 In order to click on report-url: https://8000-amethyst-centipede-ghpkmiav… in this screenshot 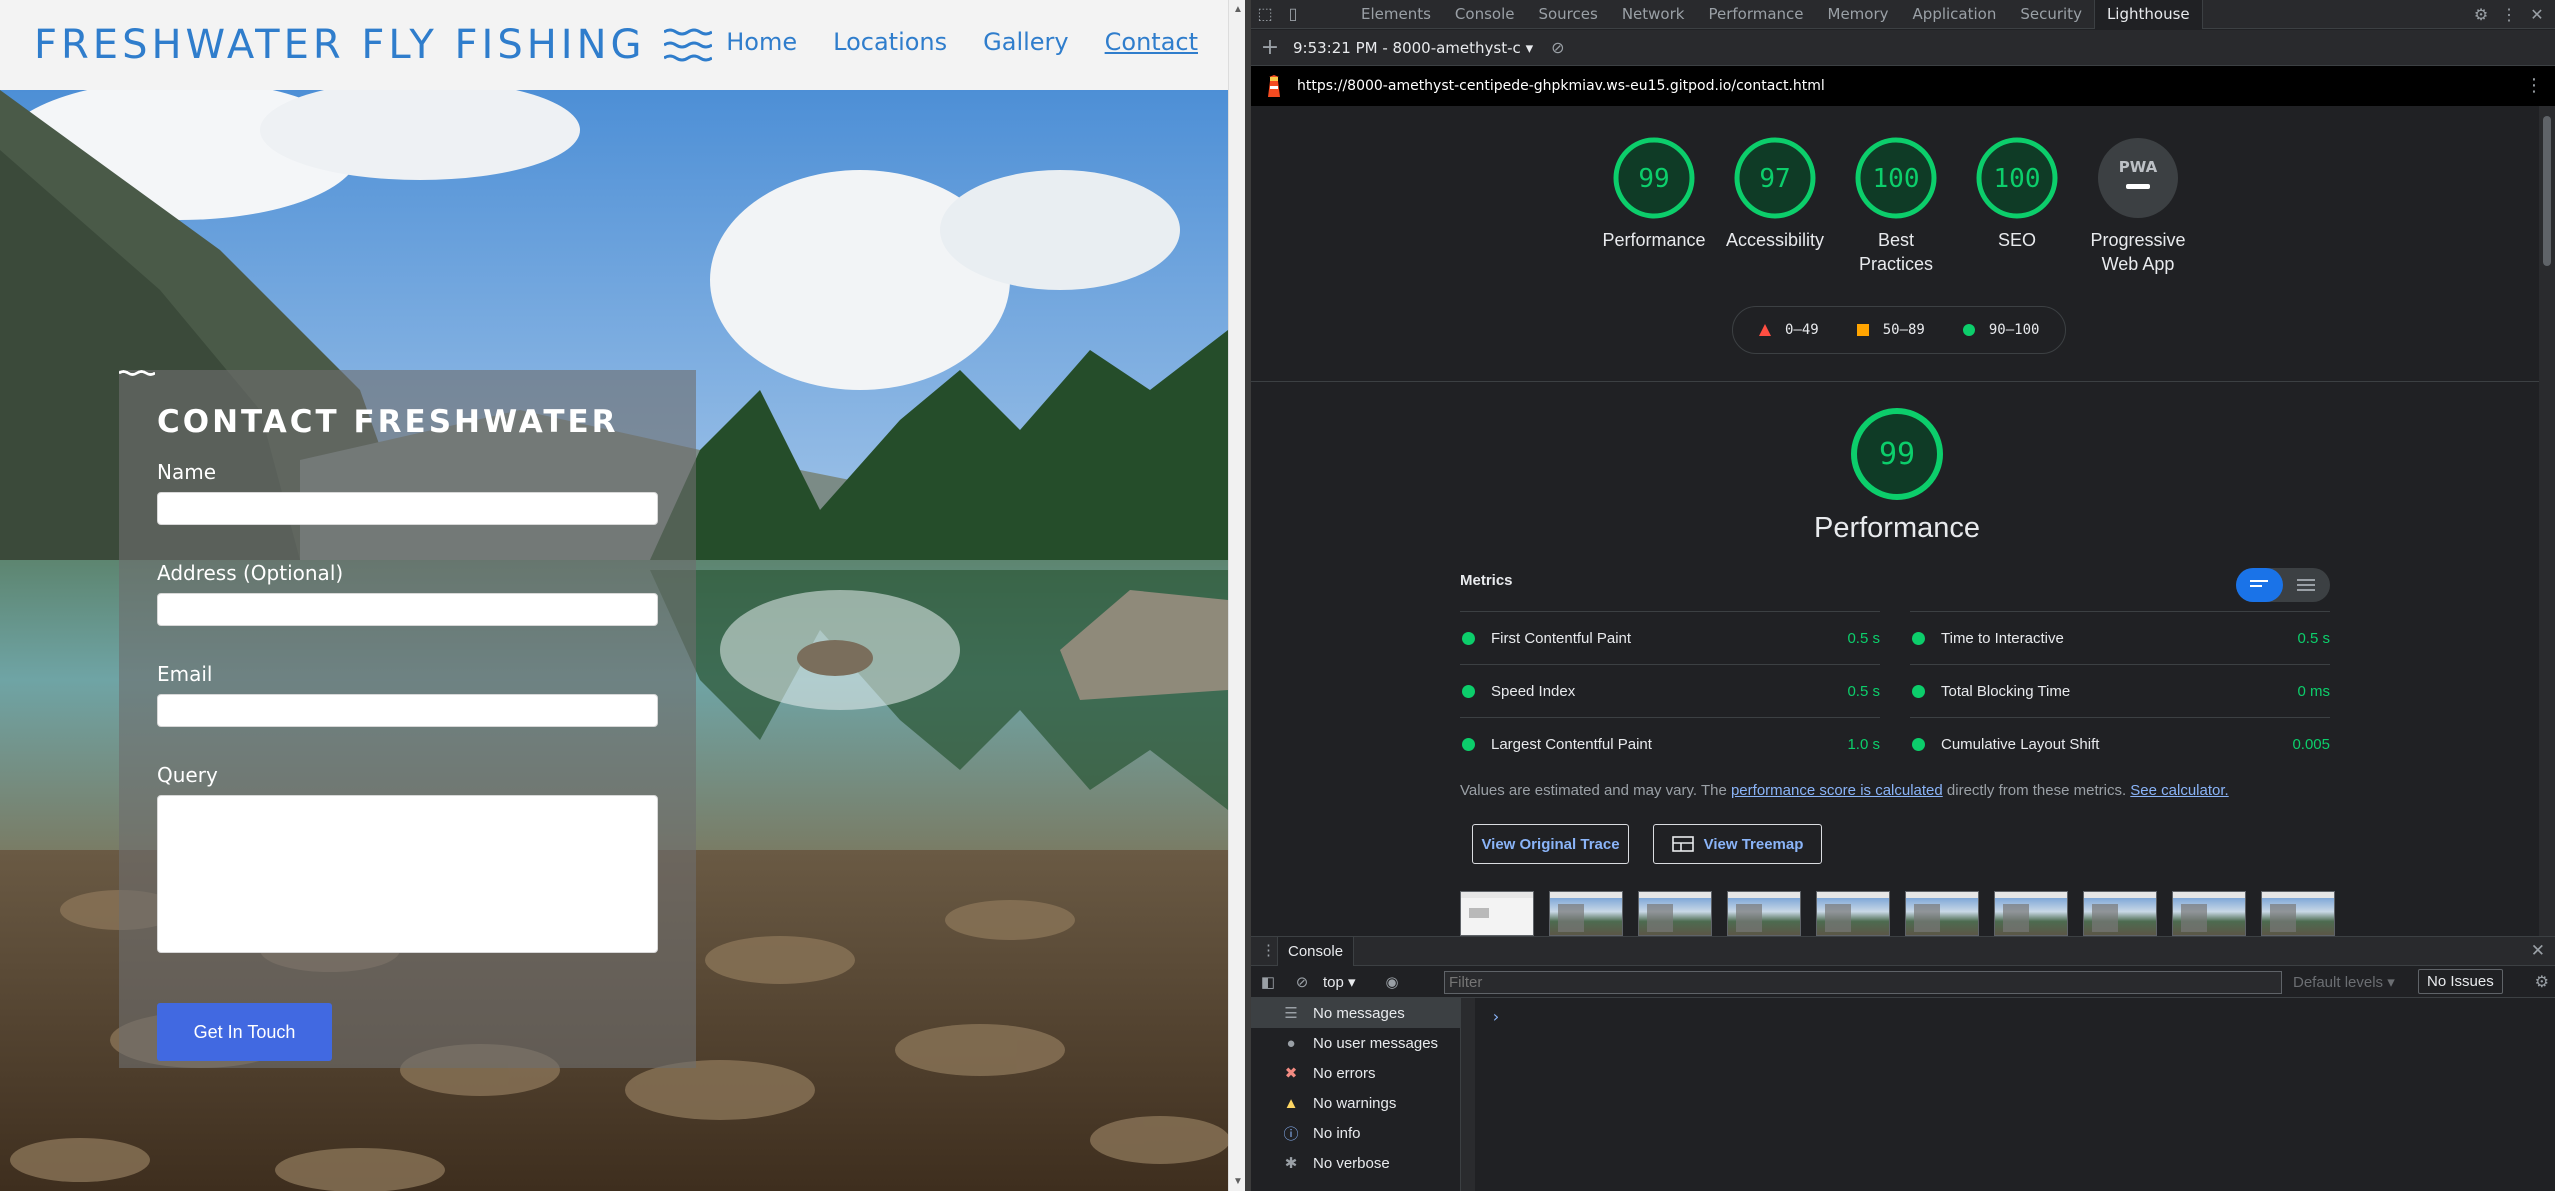, I will do `click(1561, 86)`.